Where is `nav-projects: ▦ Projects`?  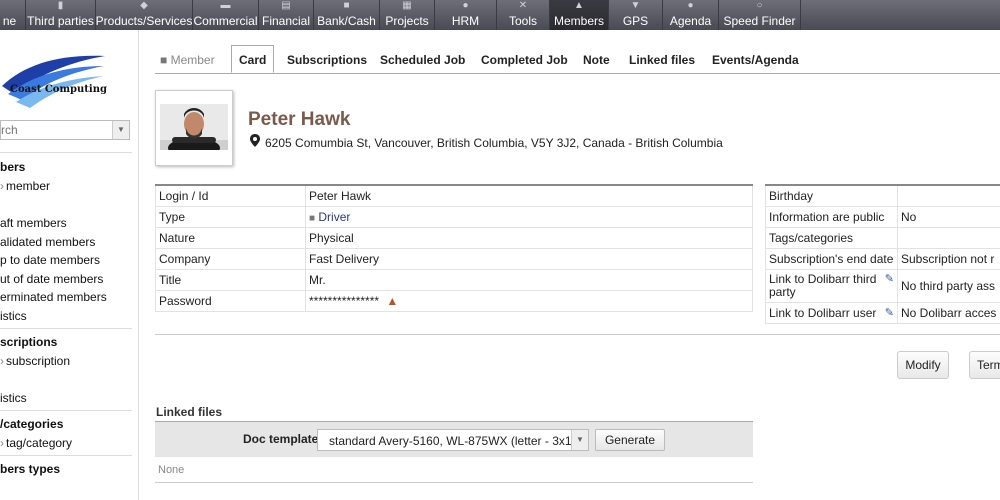
nav-projects: ▦ Projects is located at coordinates (407, 15).